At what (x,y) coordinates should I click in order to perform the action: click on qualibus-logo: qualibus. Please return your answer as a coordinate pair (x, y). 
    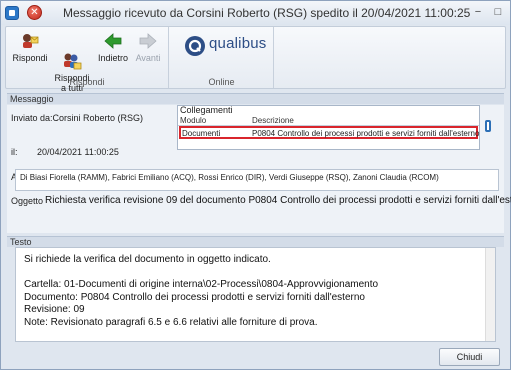
    Looking at the image, I should click on (225, 46).